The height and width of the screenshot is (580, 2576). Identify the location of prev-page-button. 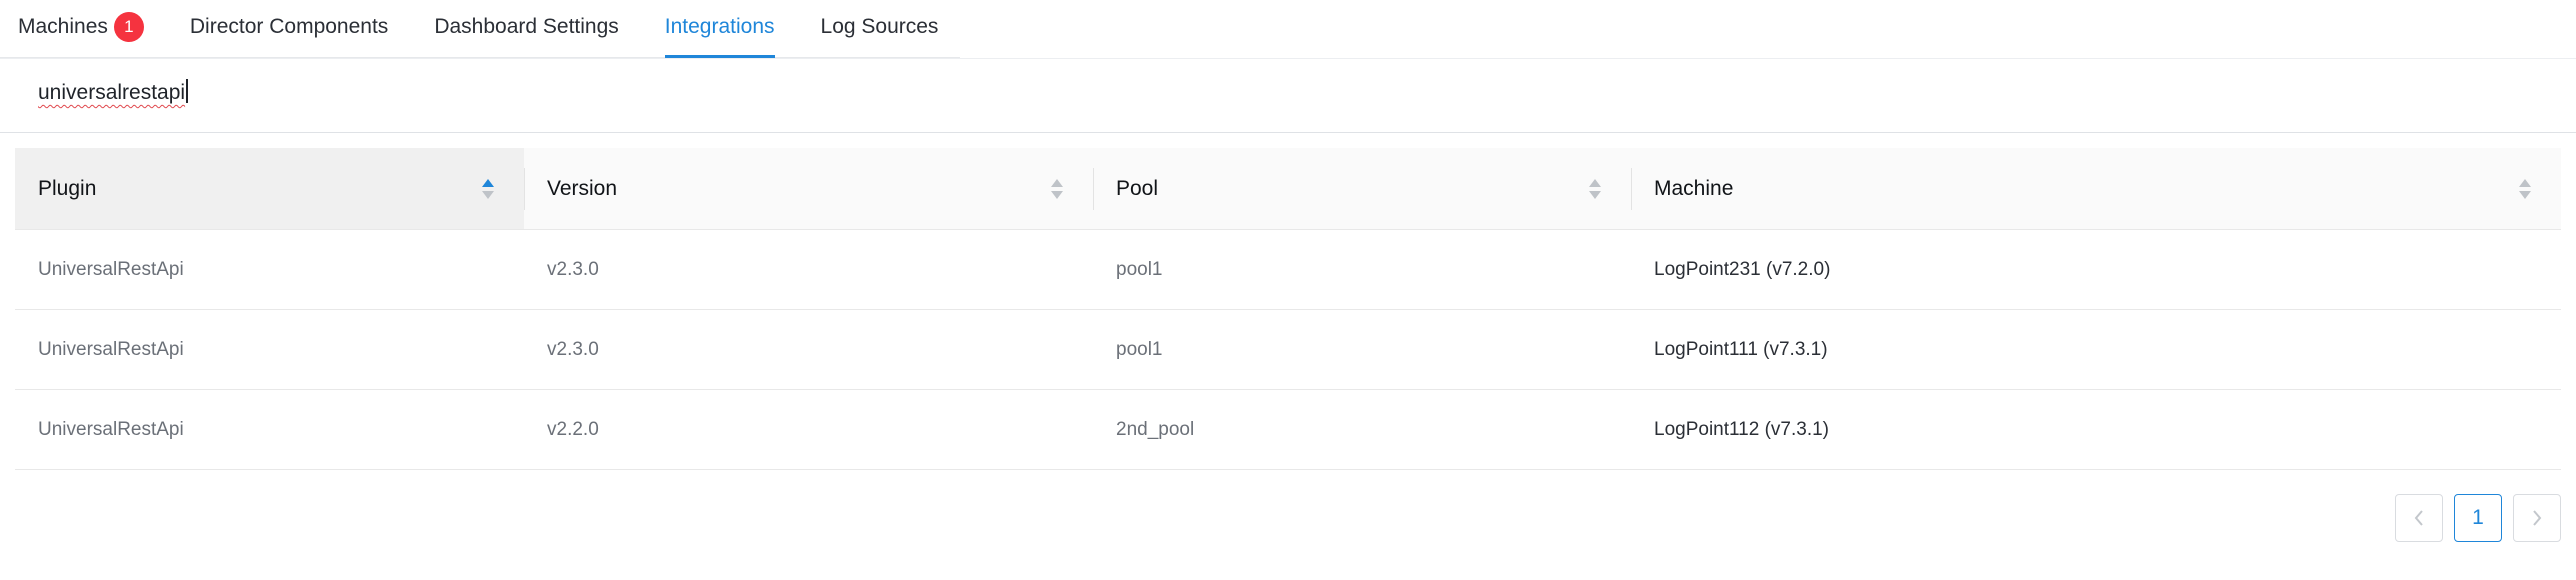
(2419, 518).